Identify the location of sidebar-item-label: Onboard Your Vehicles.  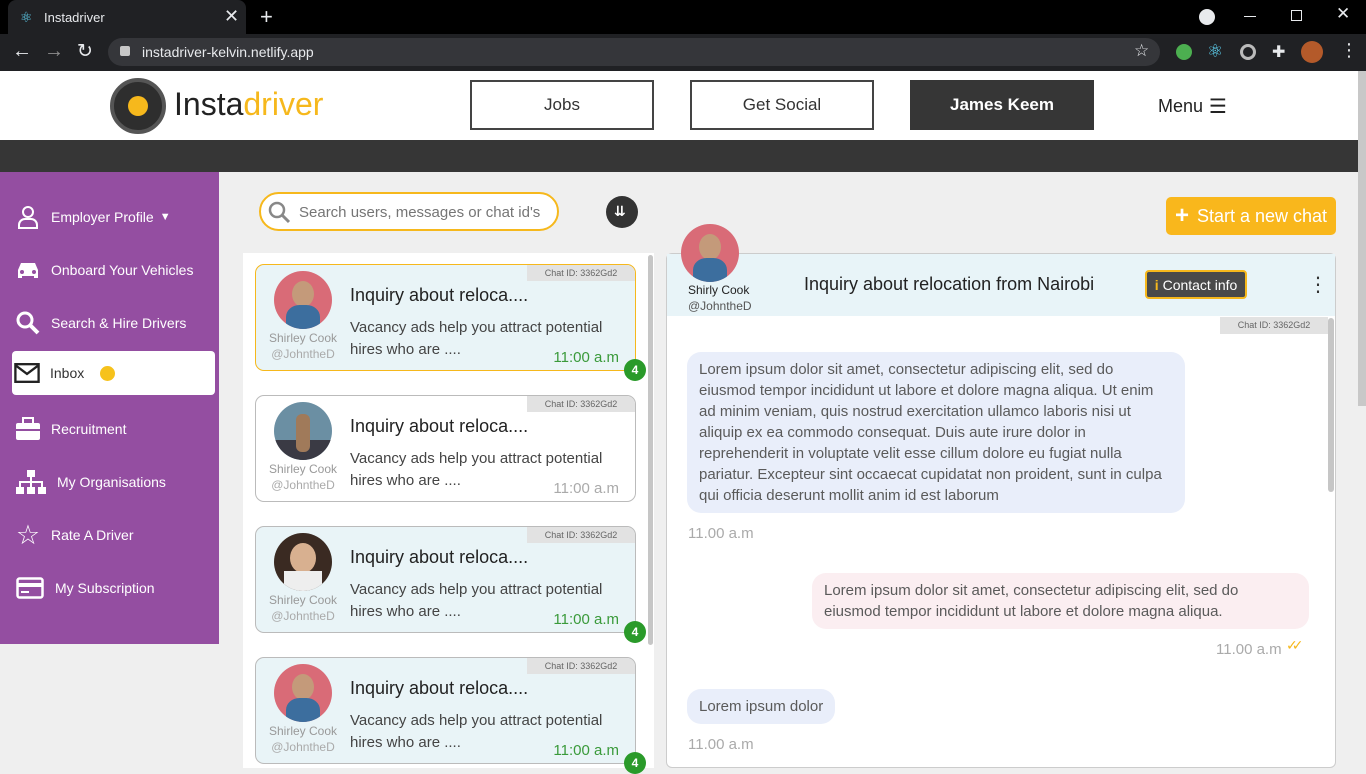
(122, 270).